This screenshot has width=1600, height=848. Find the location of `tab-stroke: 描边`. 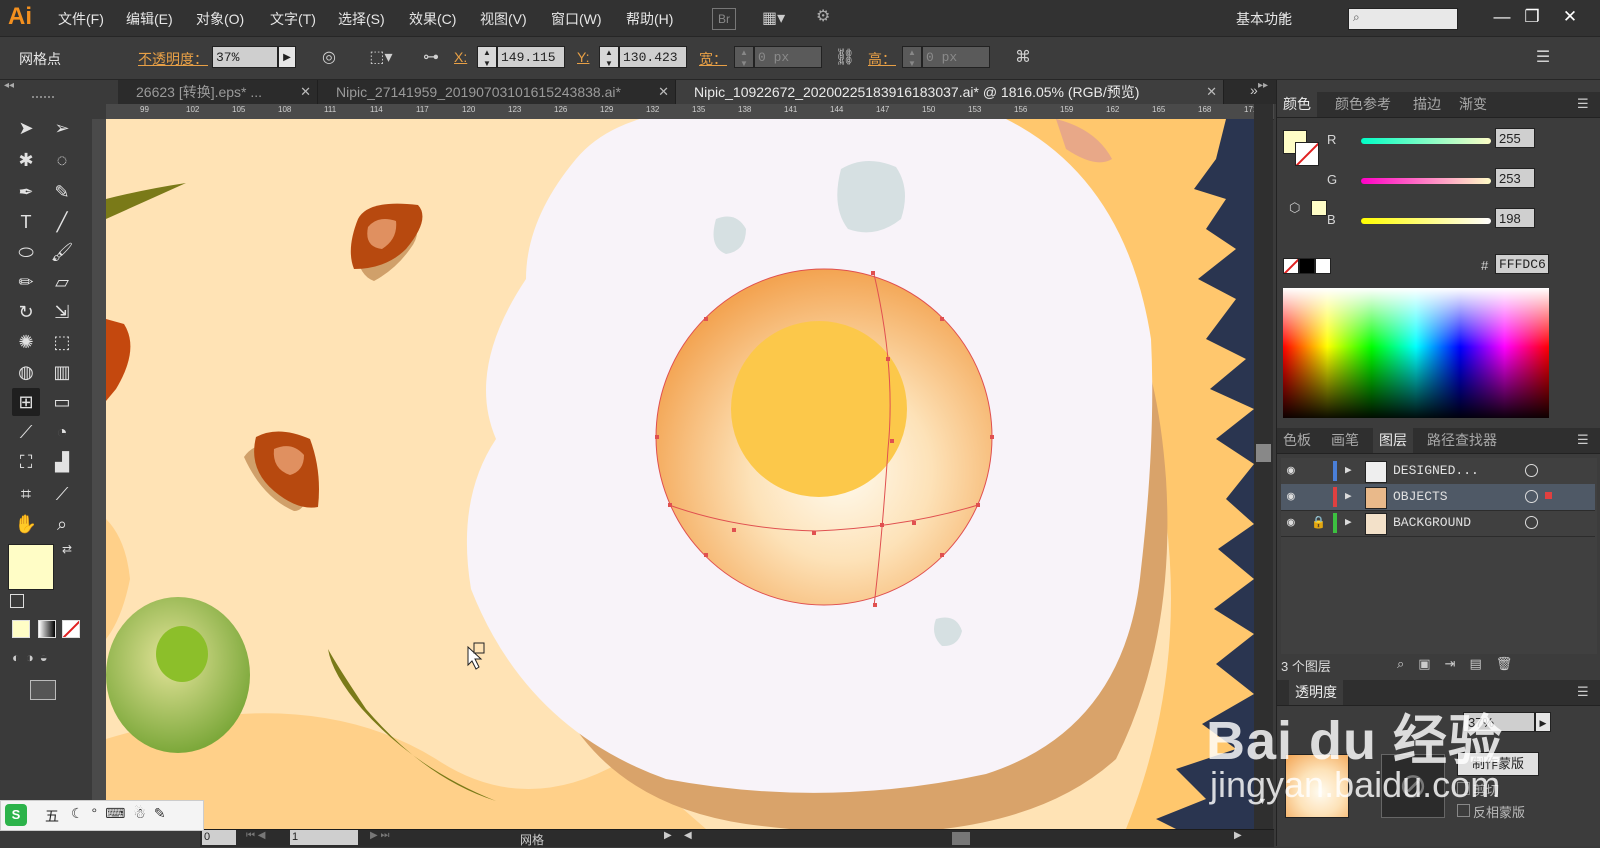

tab-stroke: 描边 is located at coordinates (1427, 104).